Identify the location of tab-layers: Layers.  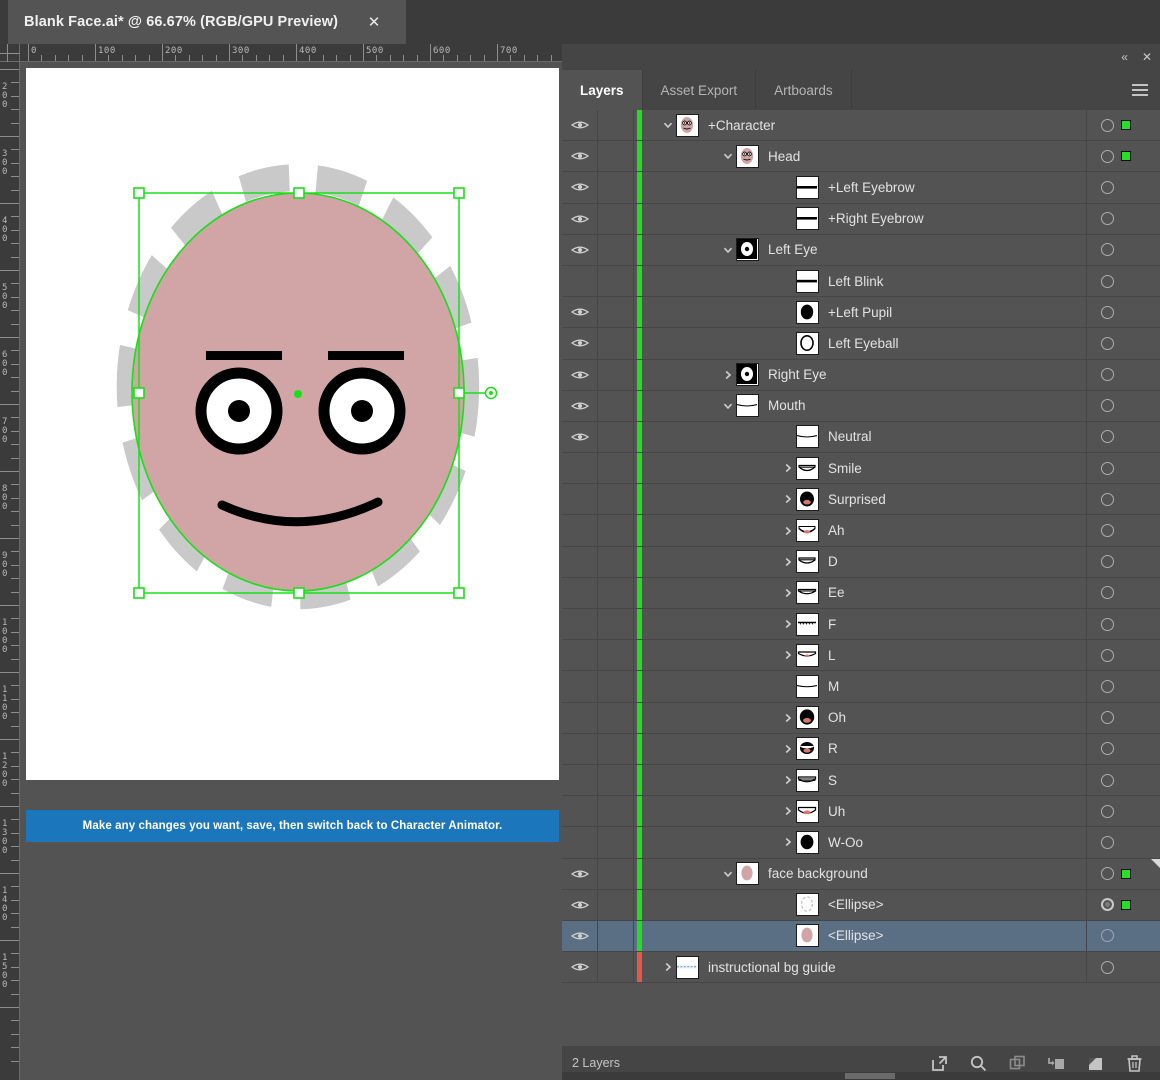
(602, 90).